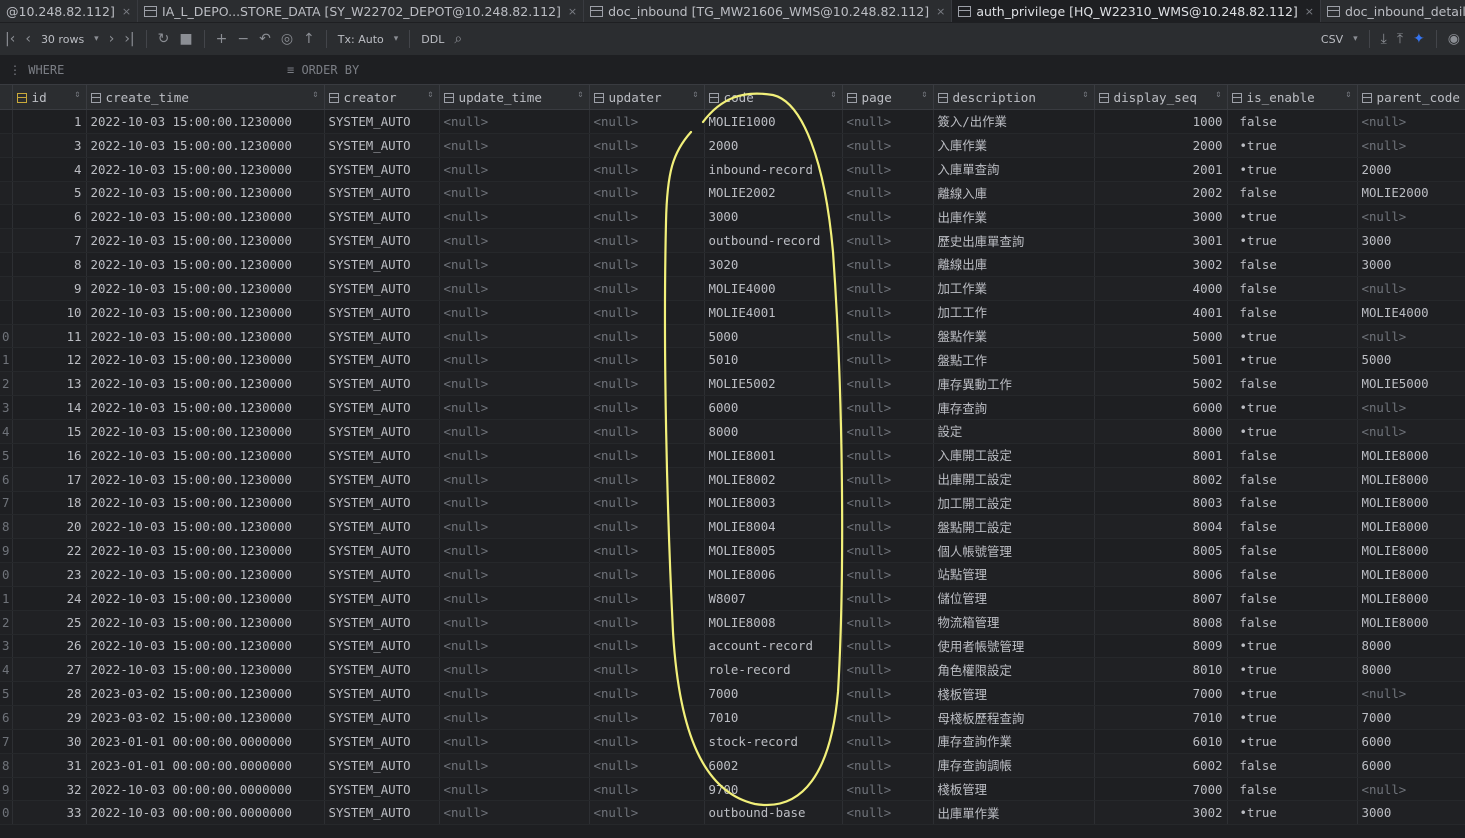 The image size is (1465, 838). What do you see at coordinates (1411, 169) in the screenshot?
I see `cell-parent_code: 2000` at bounding box center [1411, 169].